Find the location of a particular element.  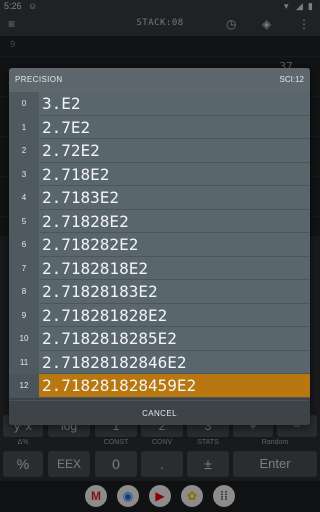

precision-option-value-box: 2.72E2 is located at coordinates (174, 151).